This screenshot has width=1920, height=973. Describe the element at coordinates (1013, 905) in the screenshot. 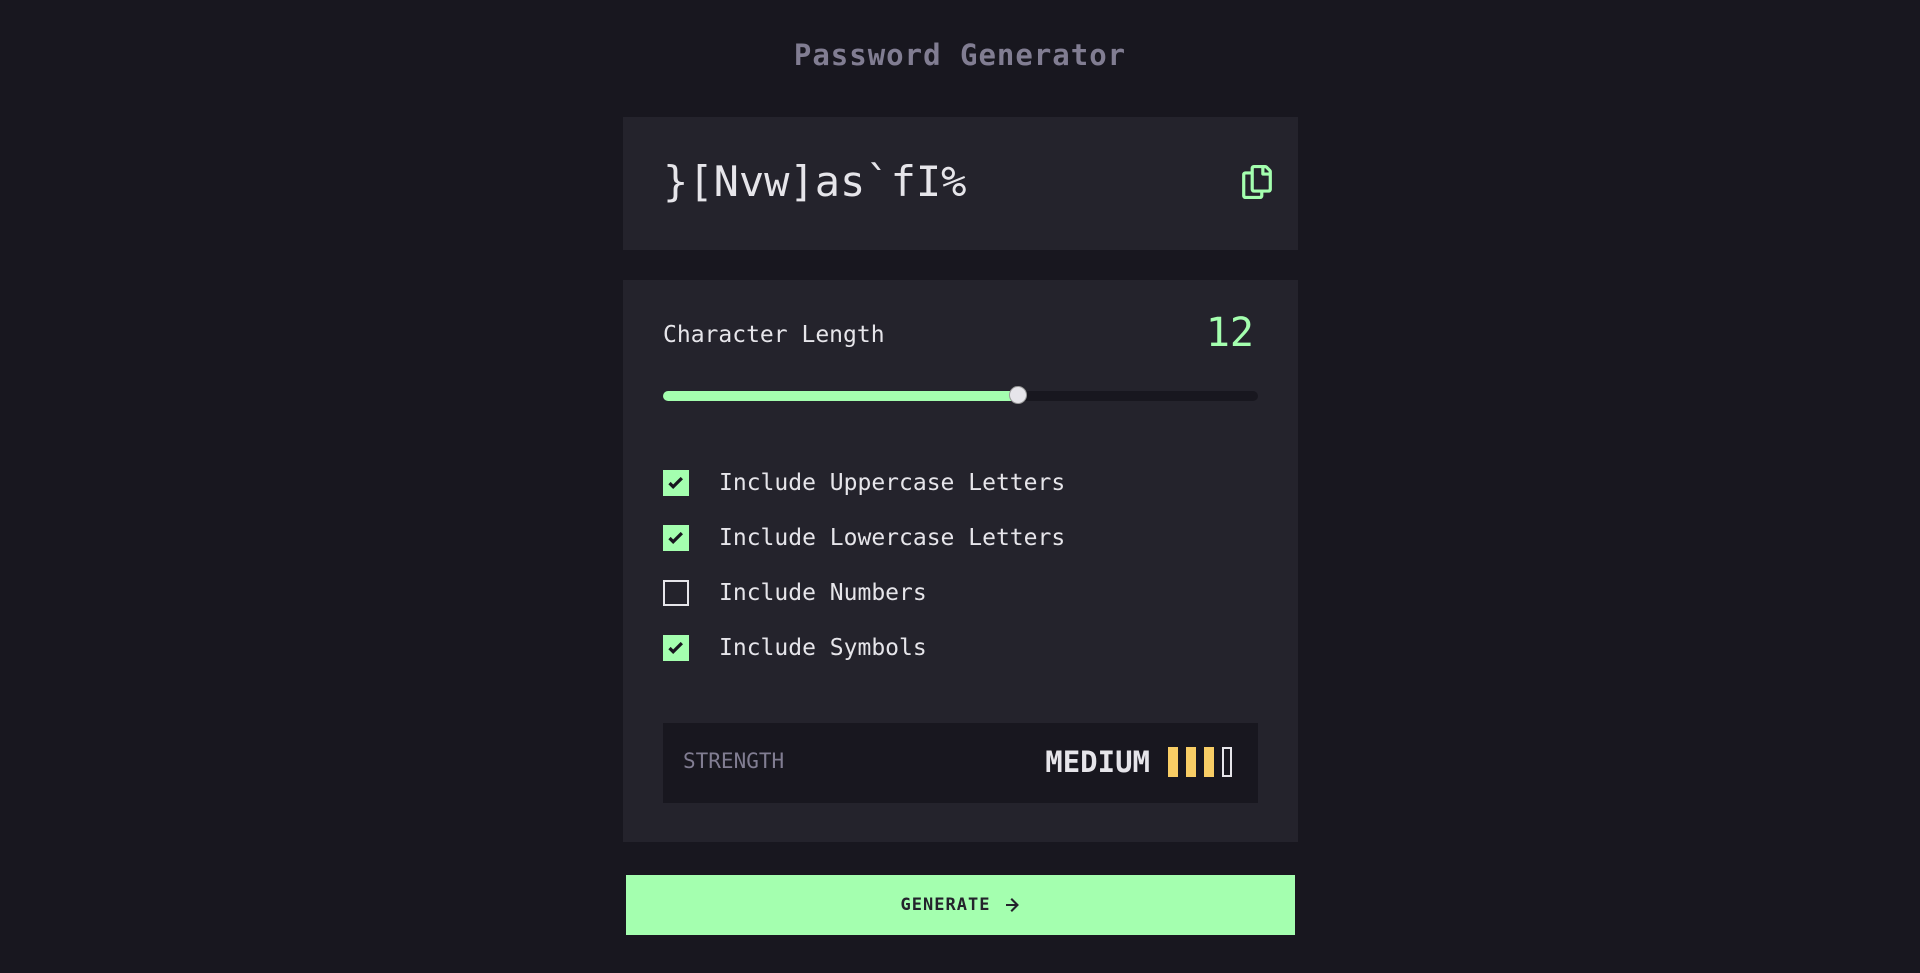

I see `arrow-right-icon` at that location.